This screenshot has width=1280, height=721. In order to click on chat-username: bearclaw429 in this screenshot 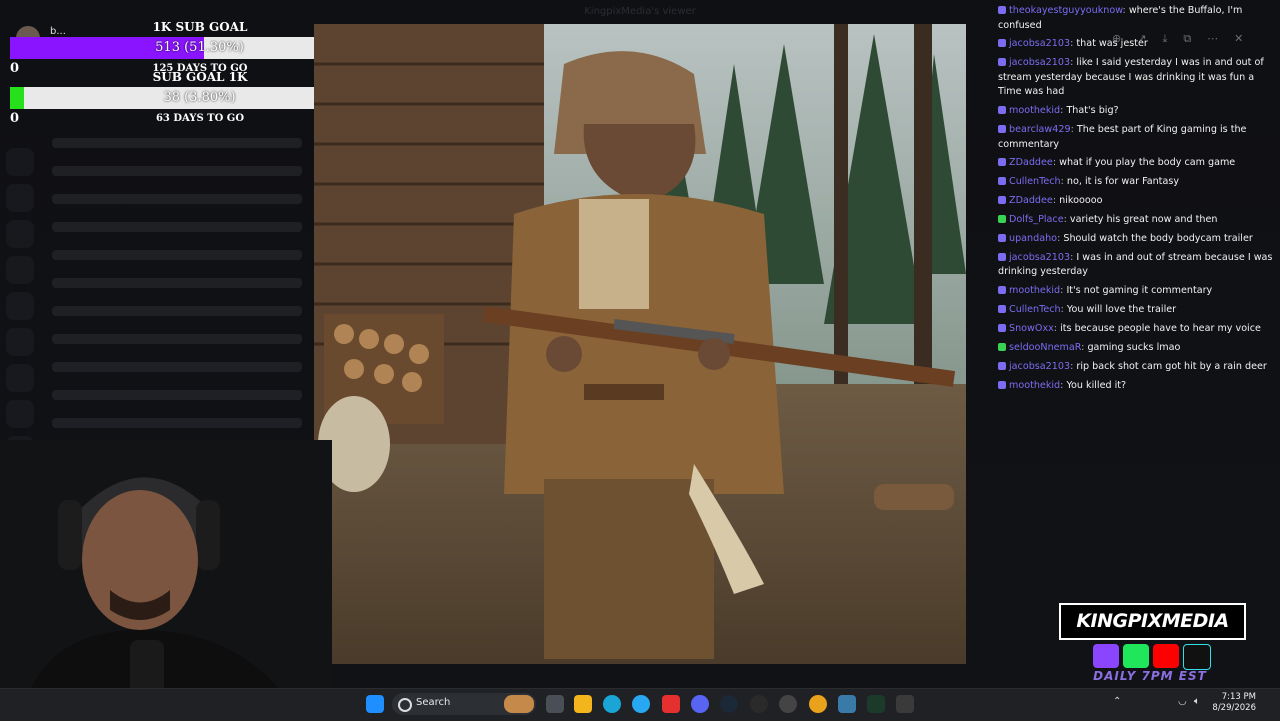, I will do `click(1040, 129)`.